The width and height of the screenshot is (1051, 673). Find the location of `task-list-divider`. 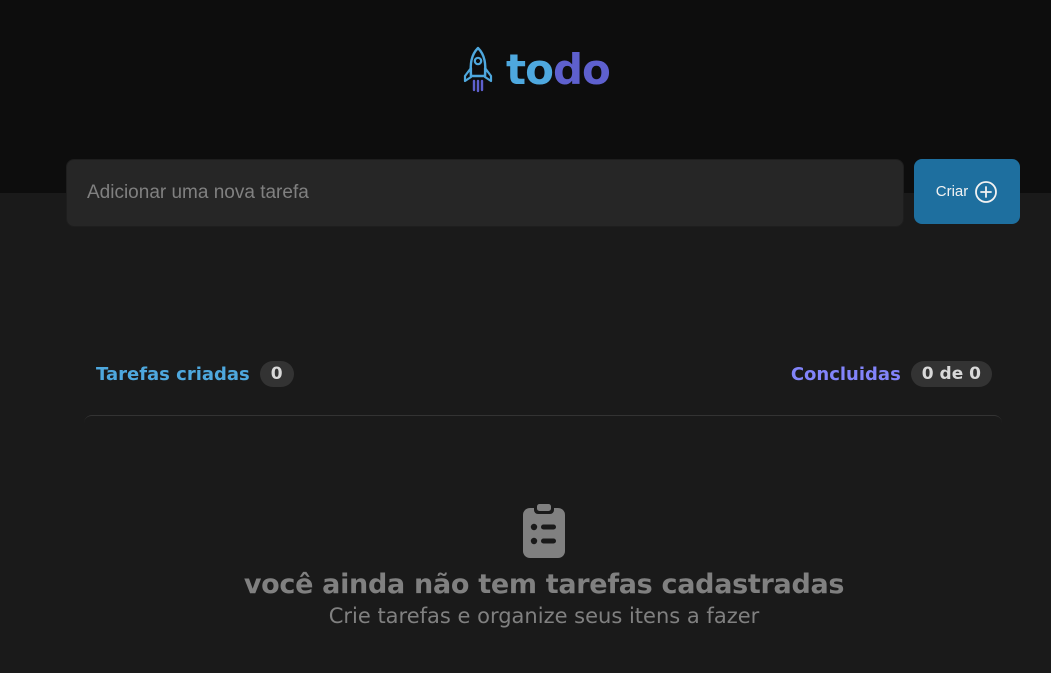

task-list-divider is located at coordinates (543, 419).